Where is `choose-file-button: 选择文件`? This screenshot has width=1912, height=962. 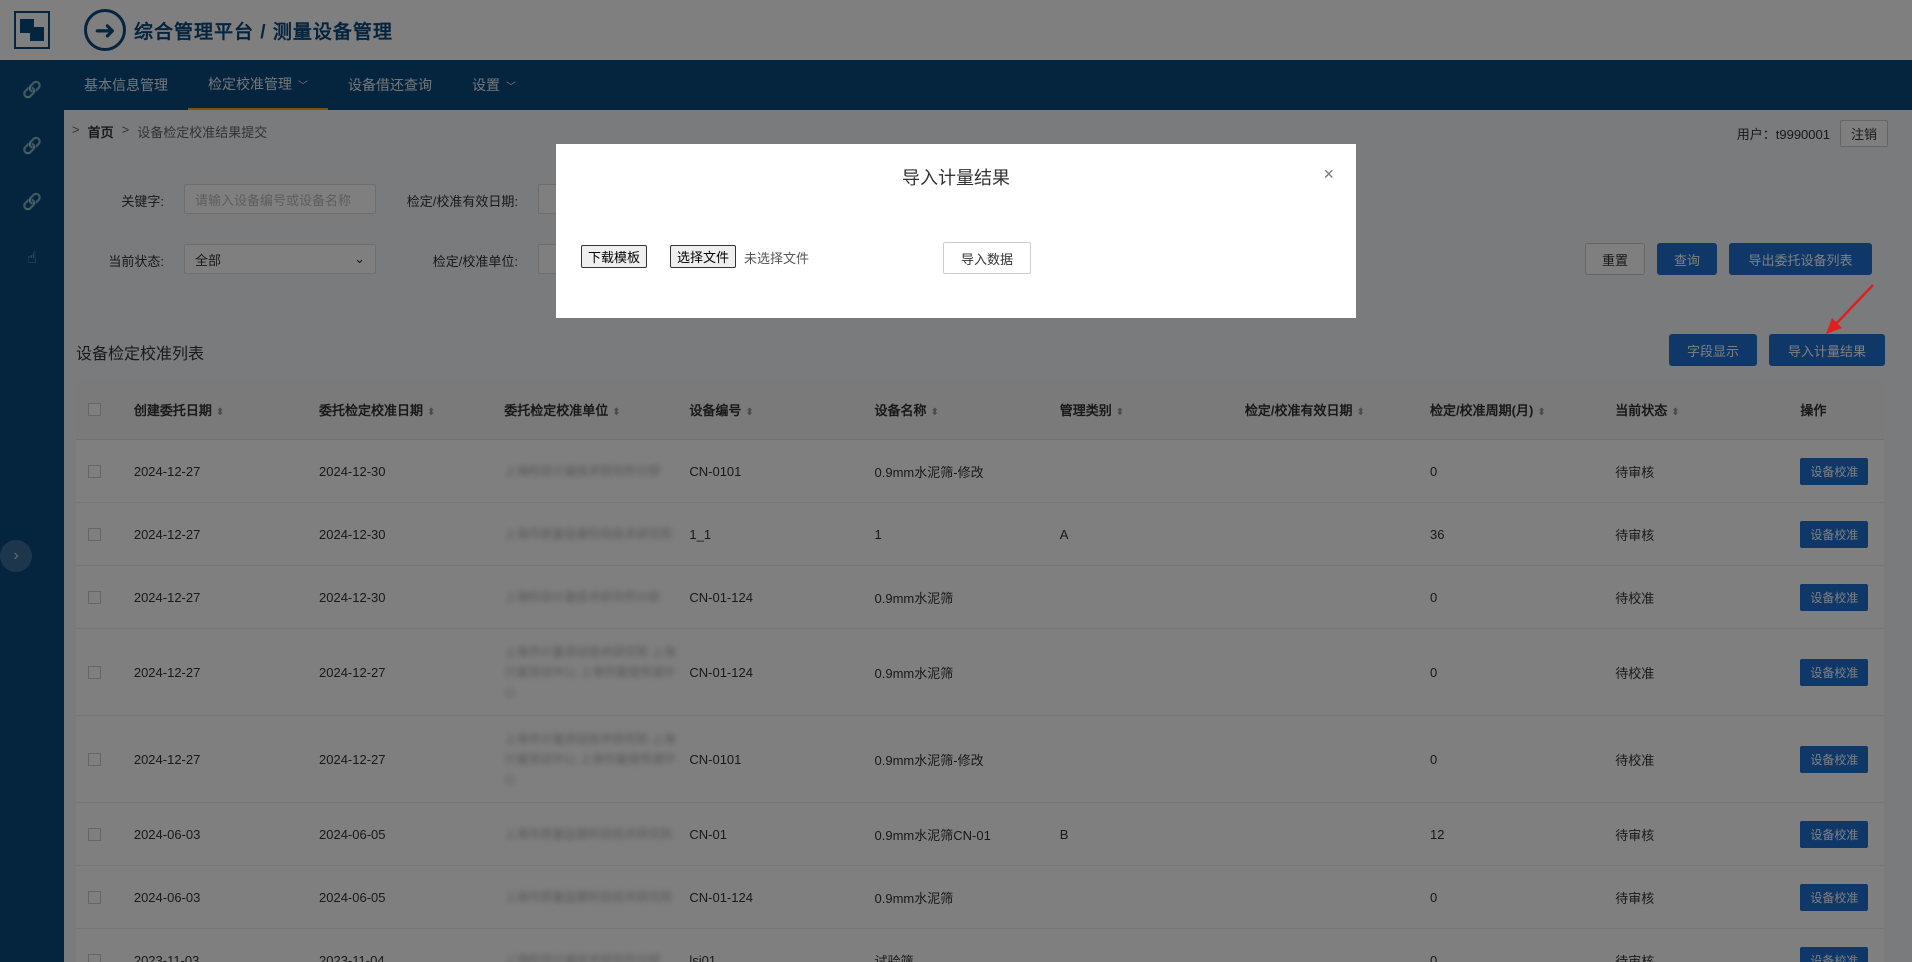 choose-file-button: 选择文件 is located at coordinates (703, 256).